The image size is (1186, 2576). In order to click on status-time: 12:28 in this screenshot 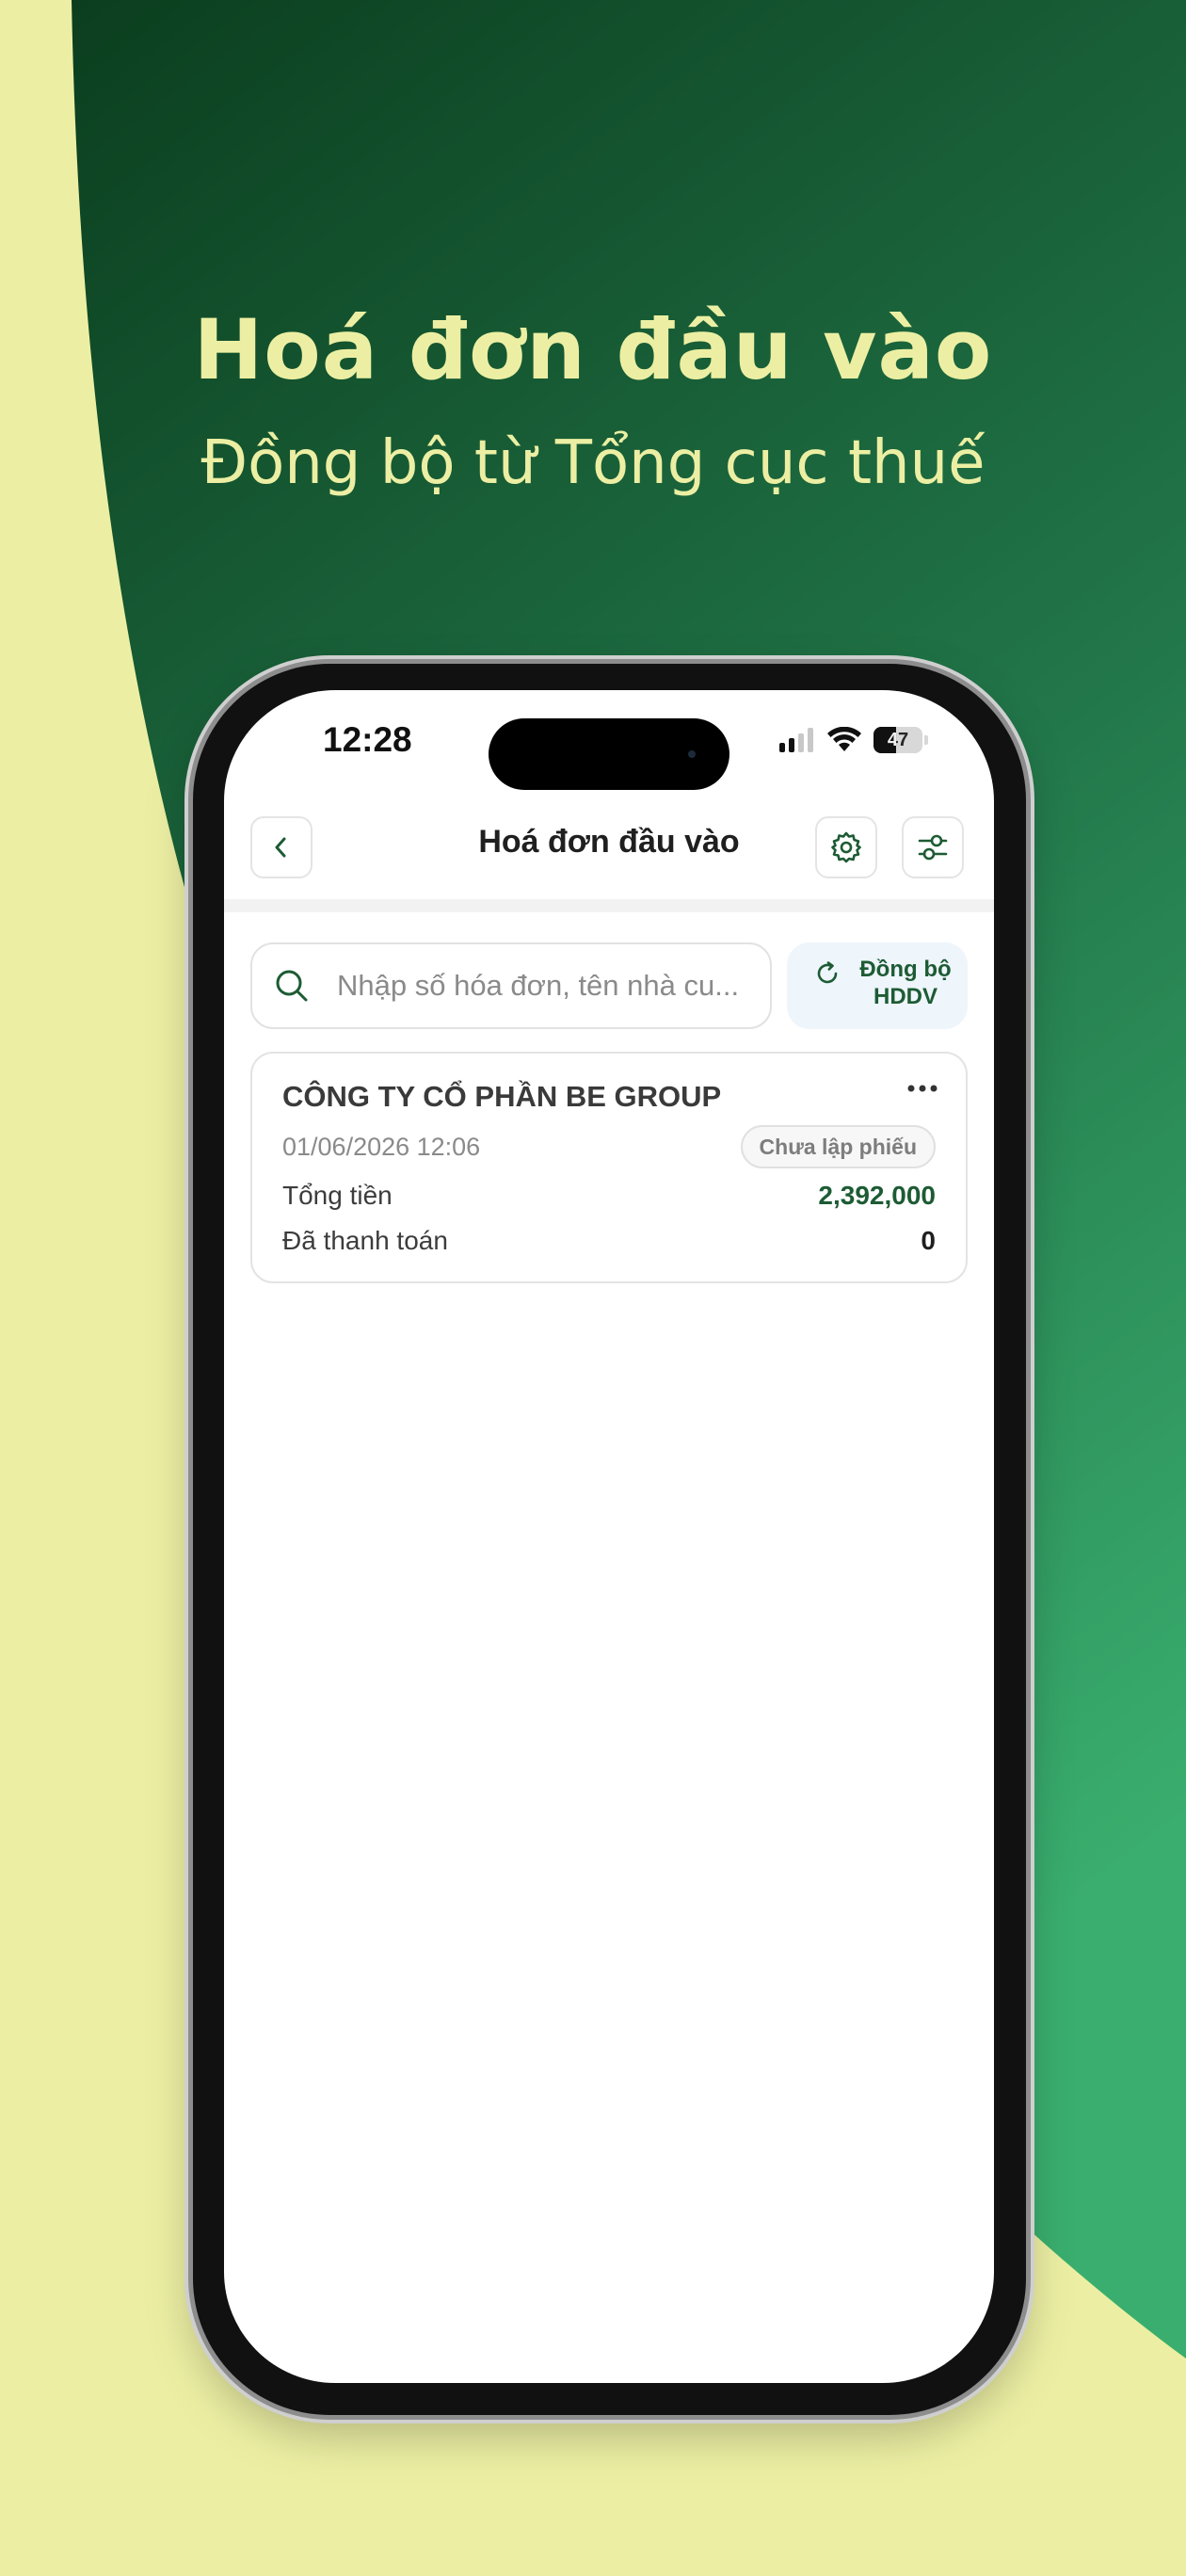, I will do `click(367, 739)`.